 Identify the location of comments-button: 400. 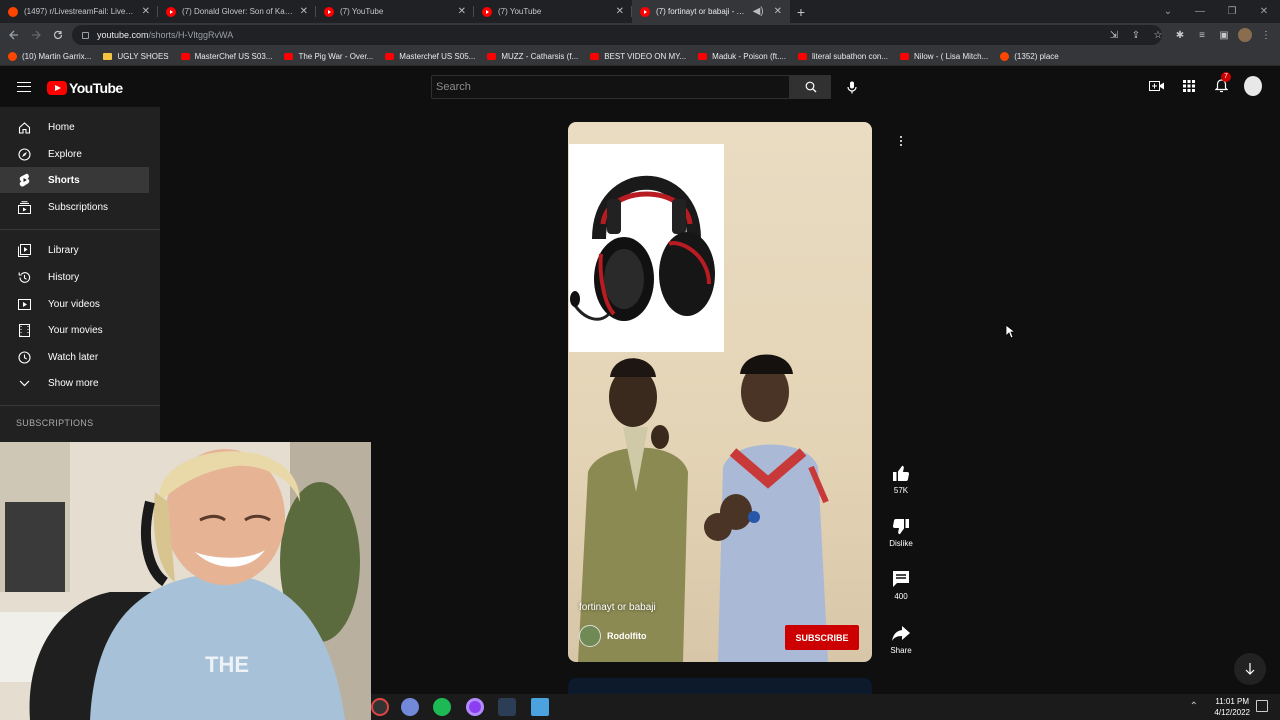
(901, 584).